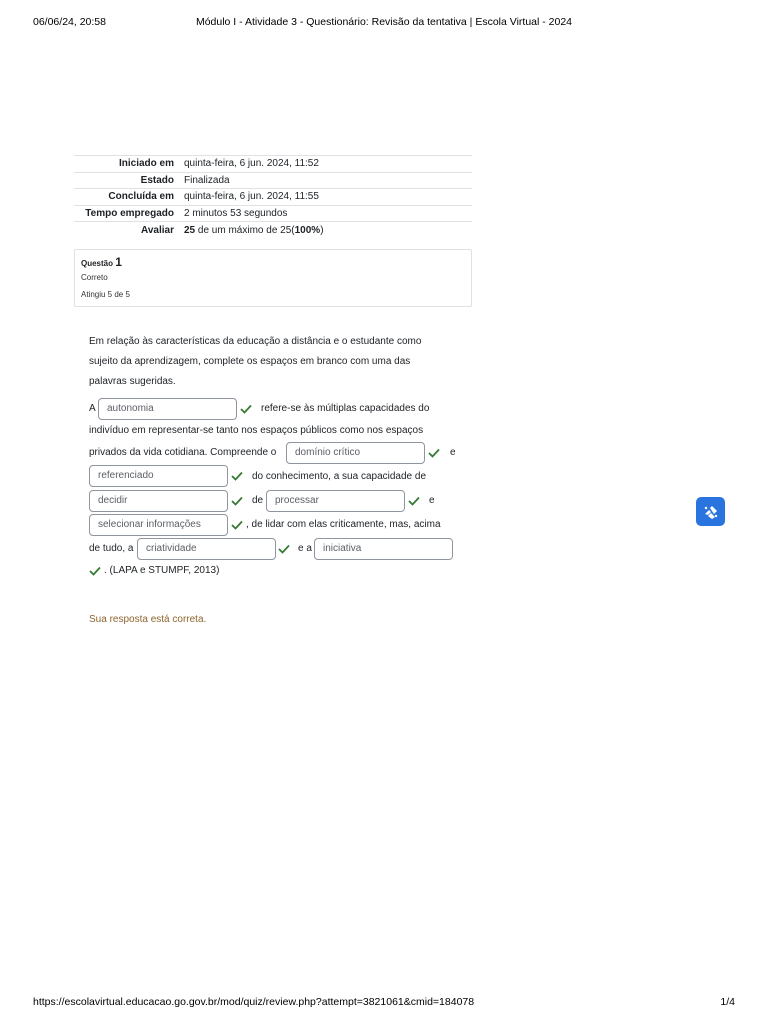 The image size is (768, 1024). What do you see at coordinates (322, 230) in the screenshot?
I see `grade-close: )` at bounding box center [322, 230].